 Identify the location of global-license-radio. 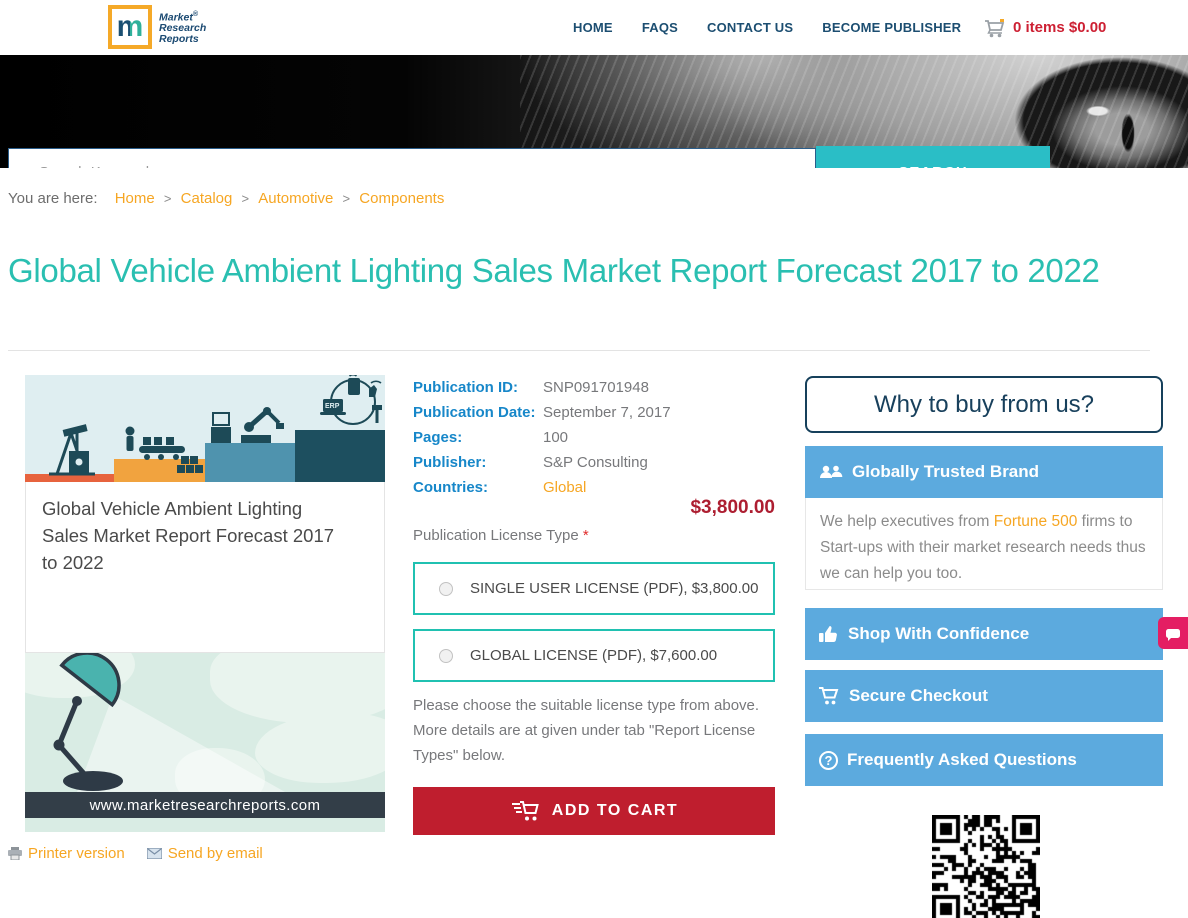
(446, 655).